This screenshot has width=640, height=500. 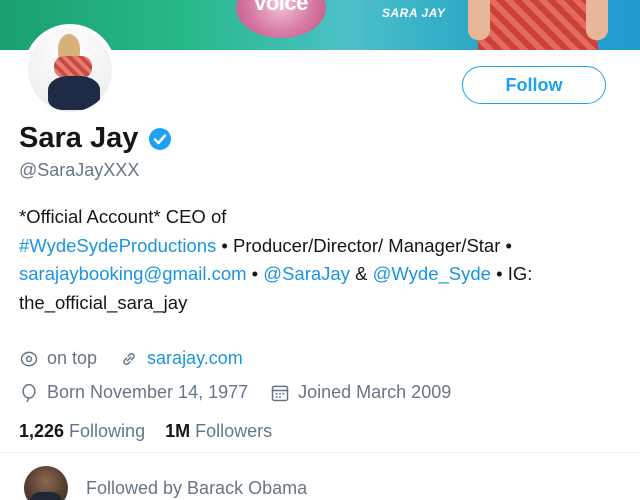 What do you see at coordinates (123, 216) in the screenshot?
I see `bio-text: *Official Account* CEO of` at bounding box center [123, 216].